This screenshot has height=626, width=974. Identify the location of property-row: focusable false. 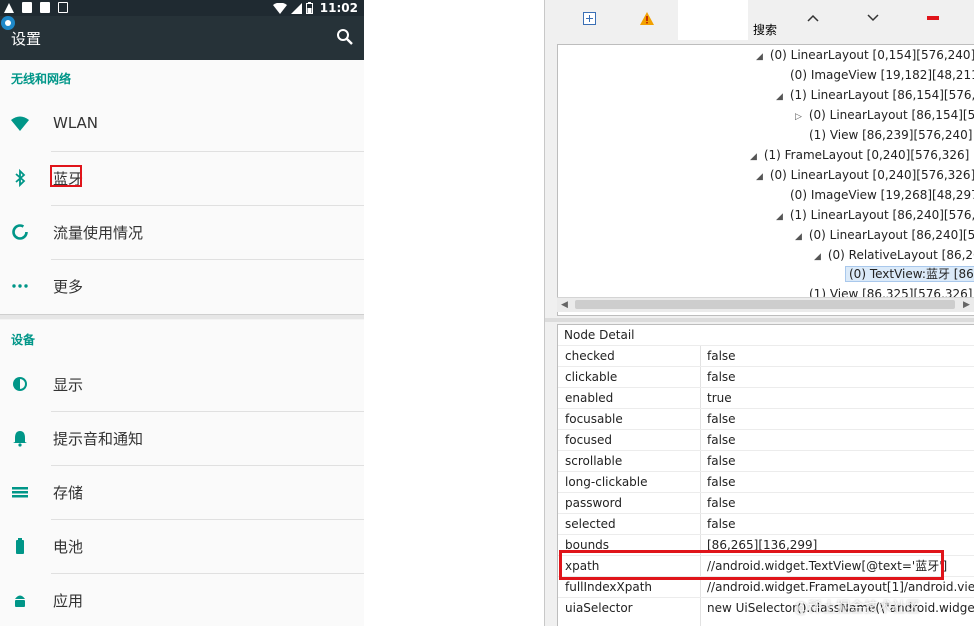
(766, 419).